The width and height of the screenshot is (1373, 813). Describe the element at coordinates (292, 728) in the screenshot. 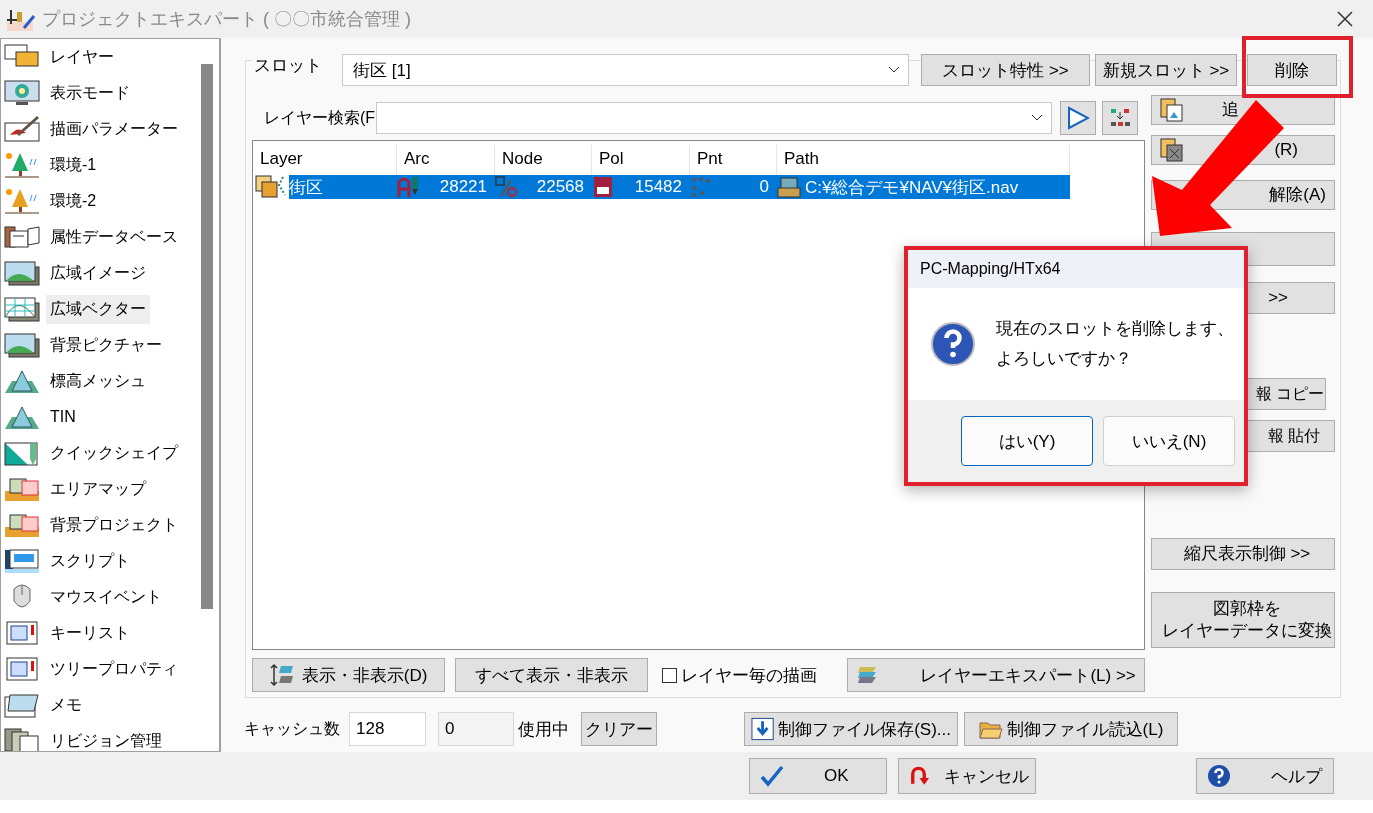

I see `cache-label: キャッシュ数` at that location.